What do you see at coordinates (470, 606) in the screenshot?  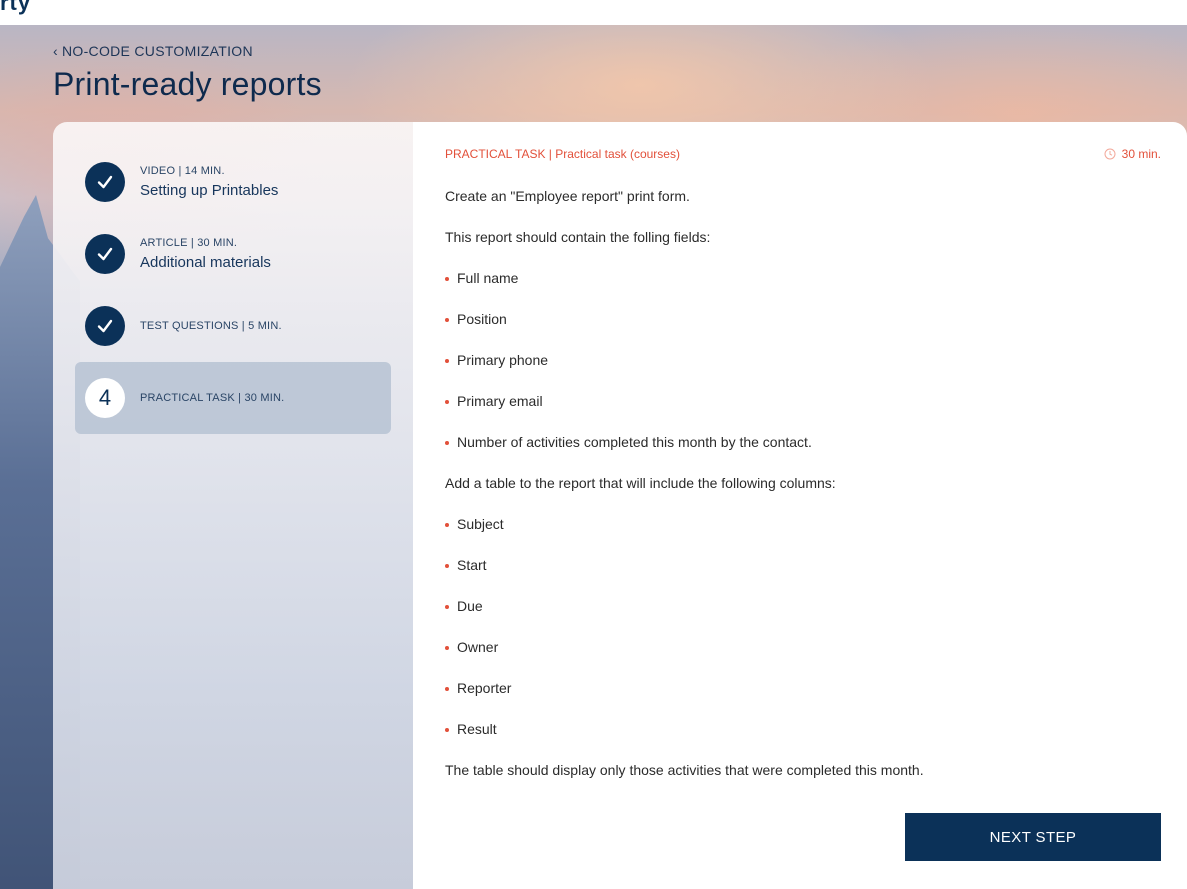 I see `list-item-text: Due` at bounding box center [470, 606].